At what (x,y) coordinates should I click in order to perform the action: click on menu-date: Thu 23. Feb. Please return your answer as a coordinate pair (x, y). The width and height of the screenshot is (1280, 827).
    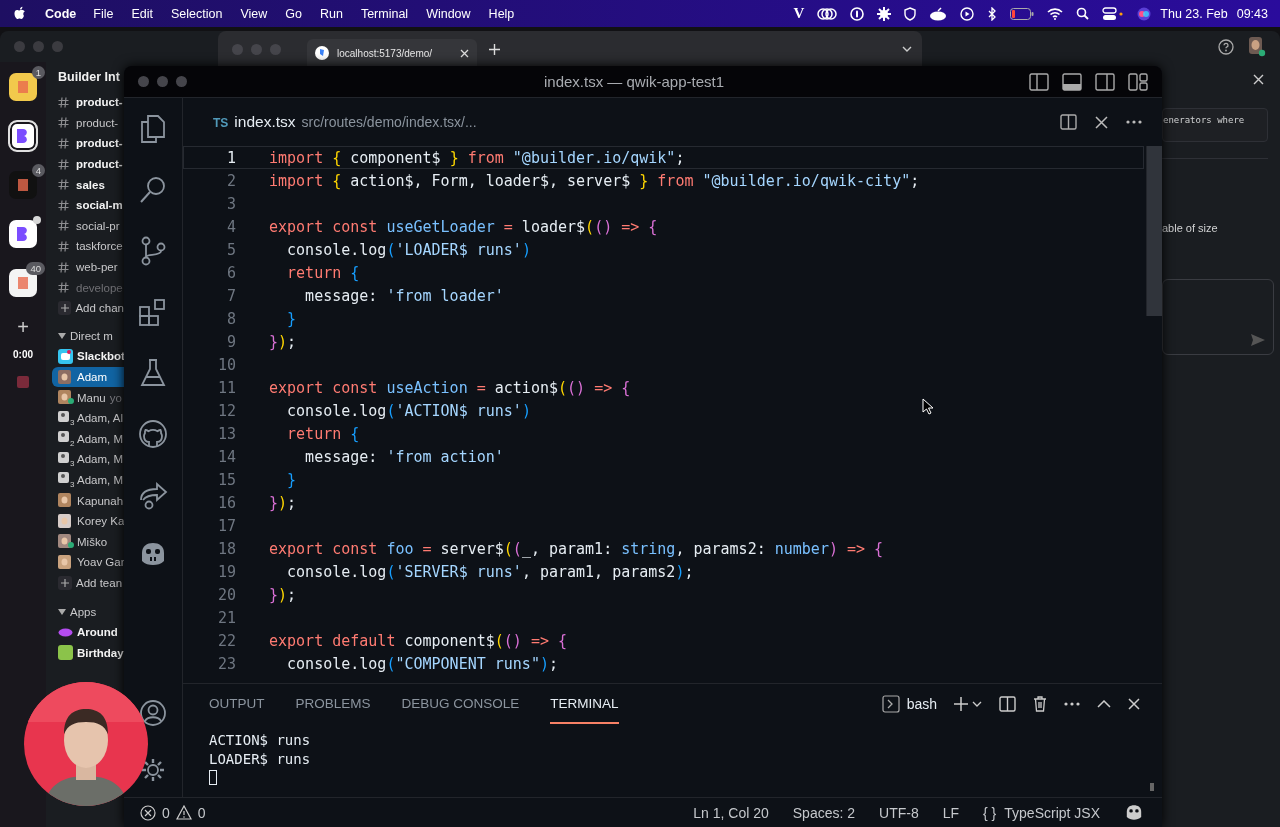
    Looking at the image, I should click on (1194, 13).